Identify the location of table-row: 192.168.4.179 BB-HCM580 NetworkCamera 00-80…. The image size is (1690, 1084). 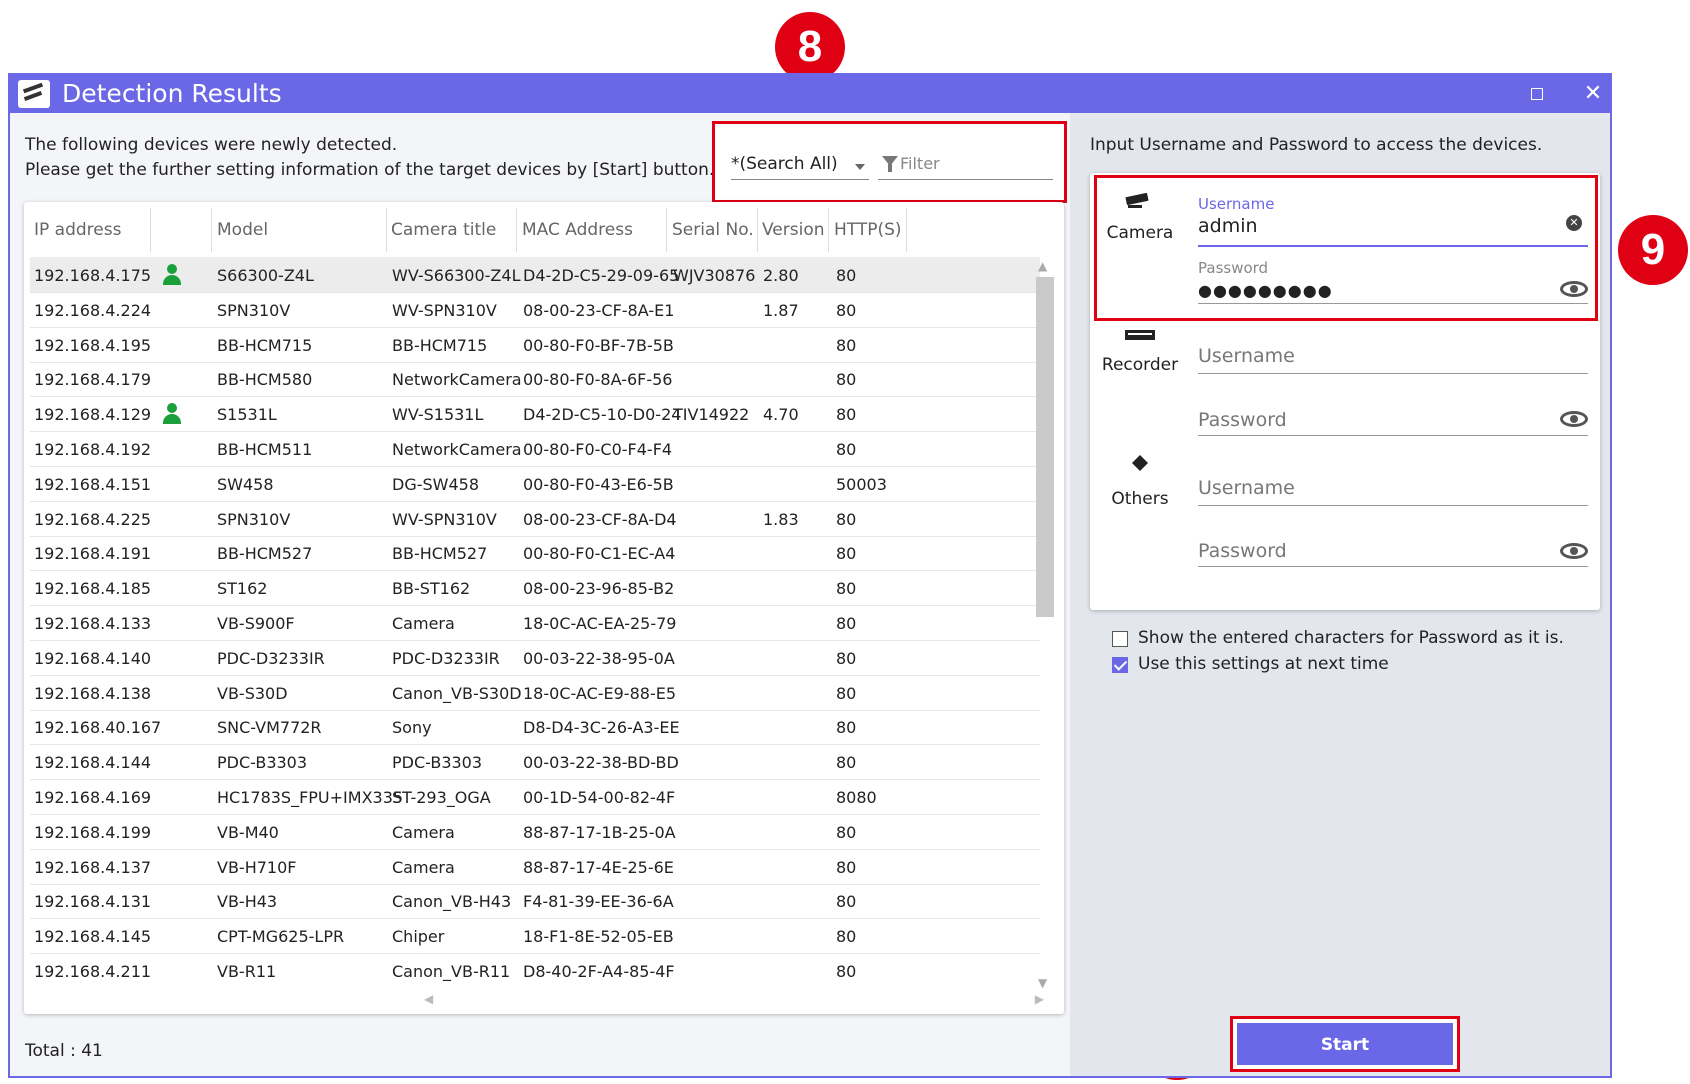
(535, 379).